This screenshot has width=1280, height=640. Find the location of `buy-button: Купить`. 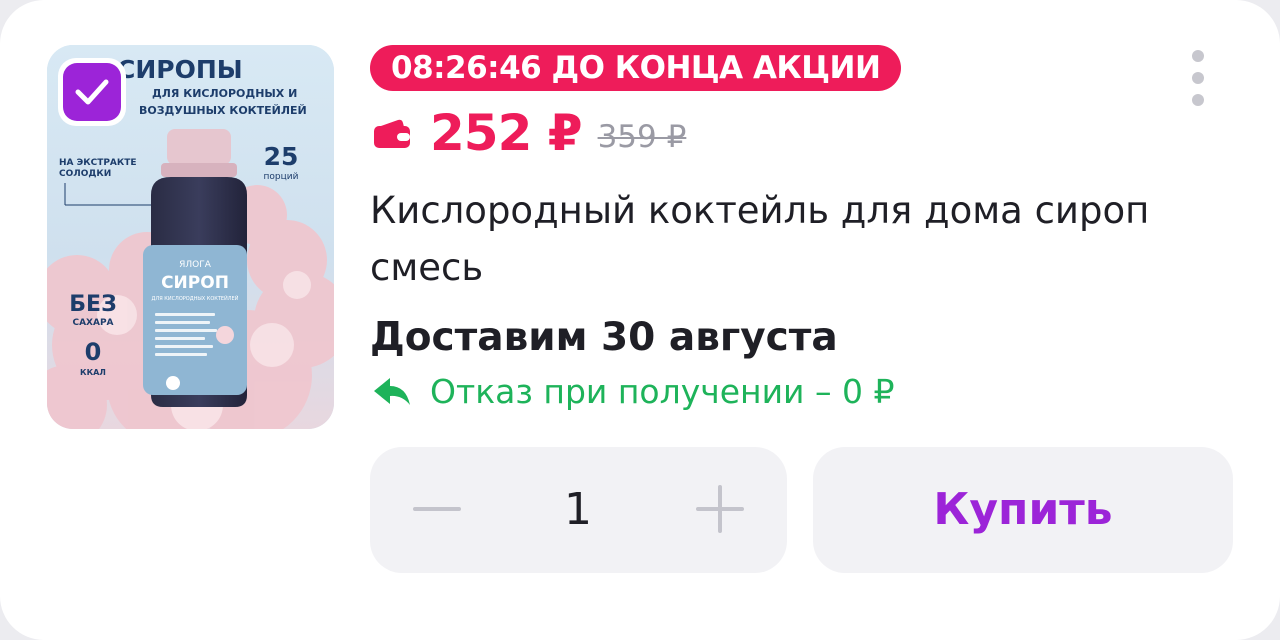

buy-button: Купить is located at coordinates (1023, 510).